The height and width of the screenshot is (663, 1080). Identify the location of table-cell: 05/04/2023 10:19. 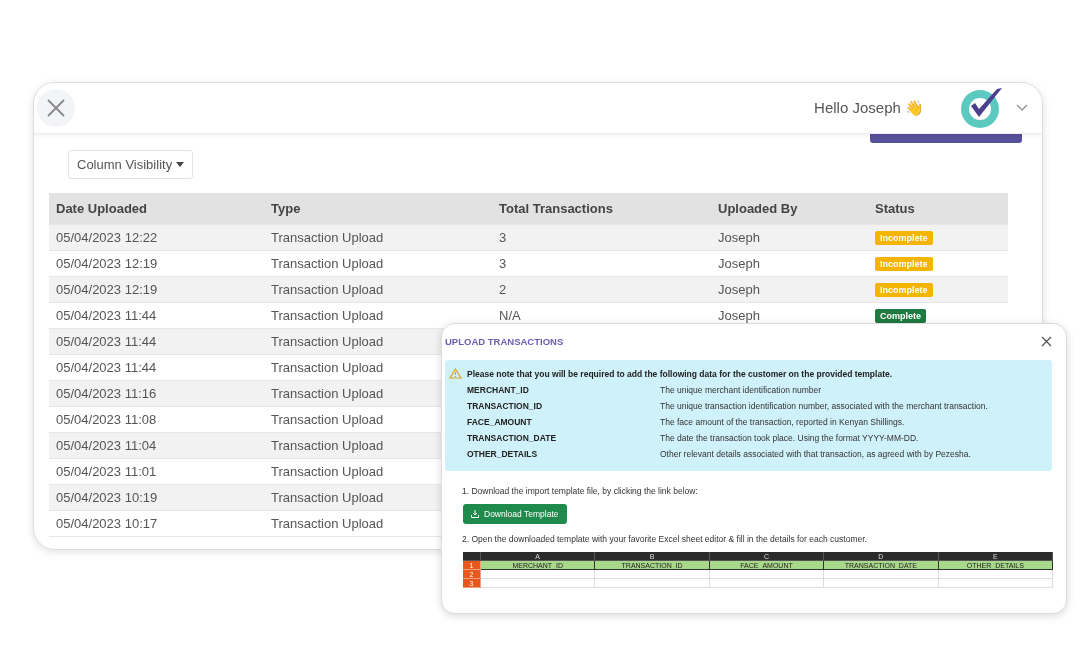
(107, 497).